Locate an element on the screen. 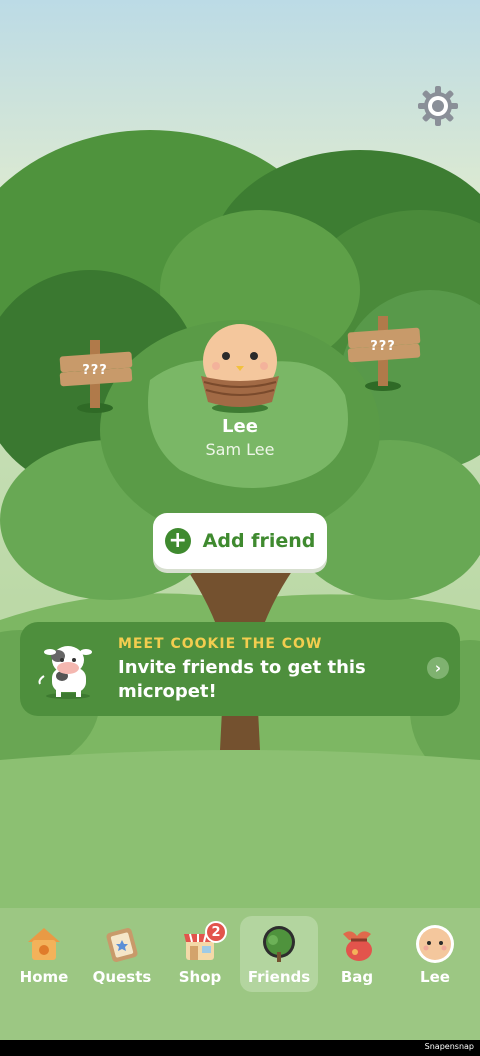 The width and height of the screenshot is (480, 1056). nav-label-friends: Friends is located at coordinates (279, 977).